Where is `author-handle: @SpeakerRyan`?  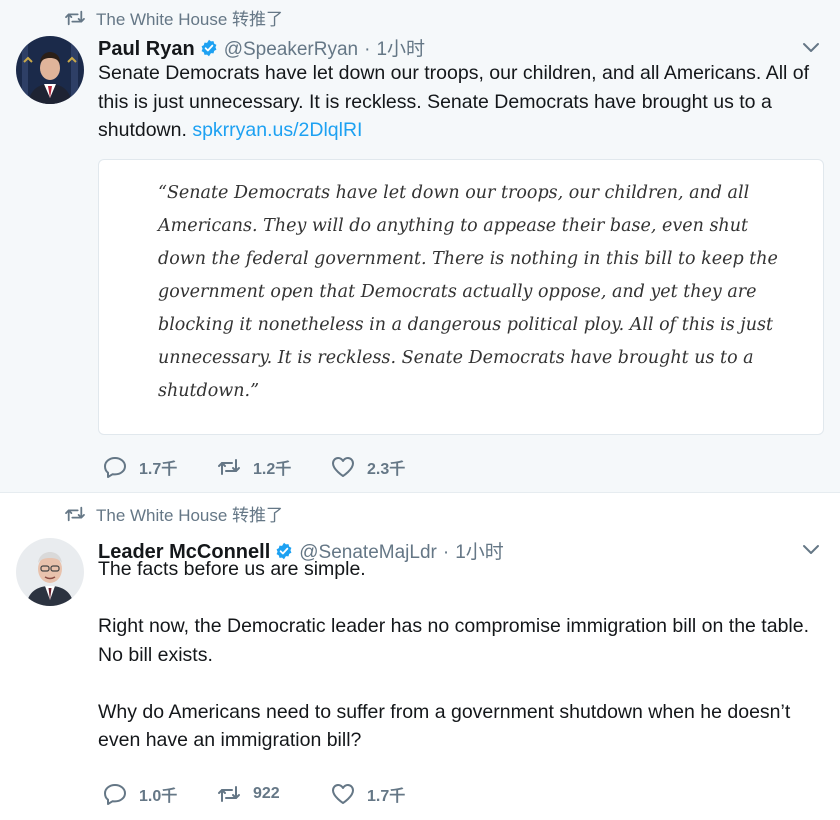 author-handle: @SpeakerRyan is located at coordinates (291, 50).